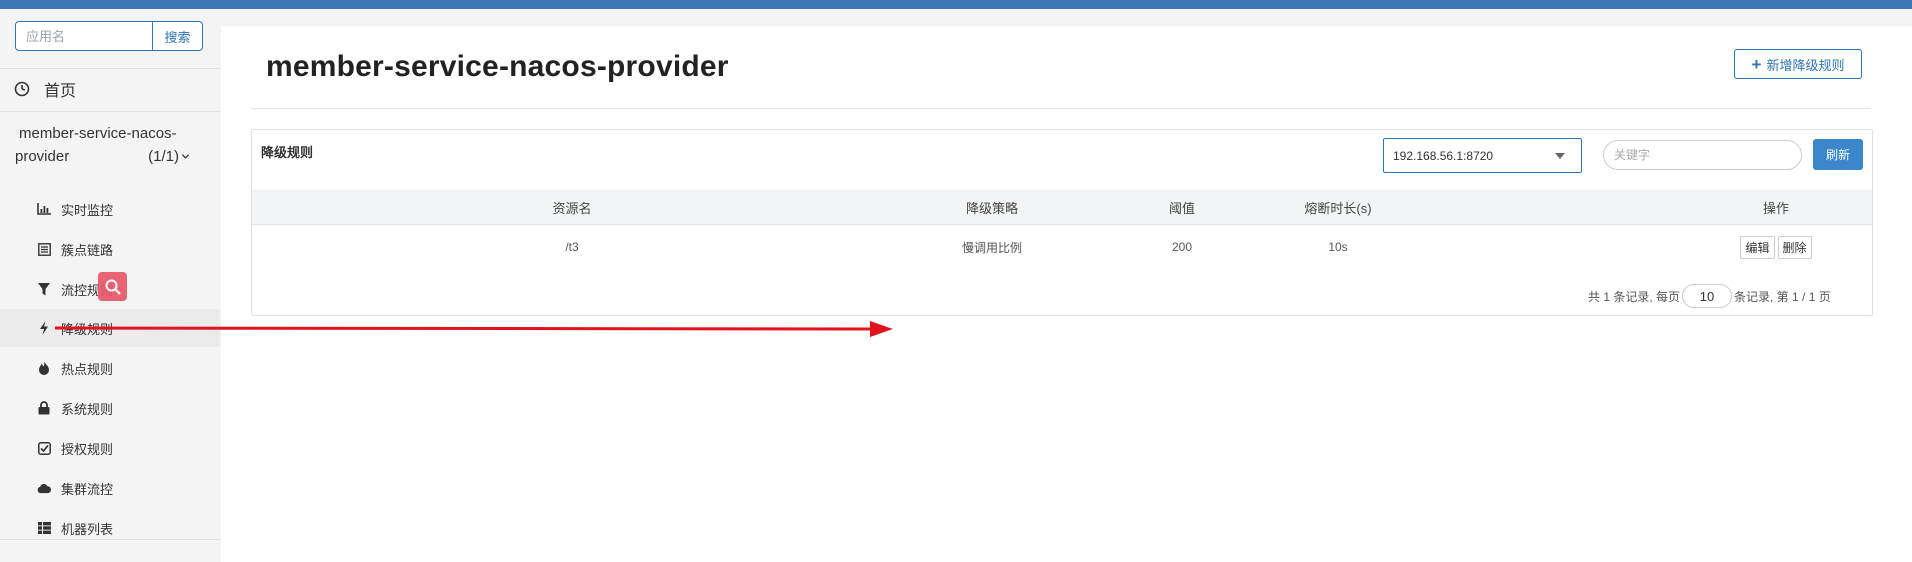  Describe the element at coordinates (60, 91) in the screenshot. I see `home-label: 首页` at that location.